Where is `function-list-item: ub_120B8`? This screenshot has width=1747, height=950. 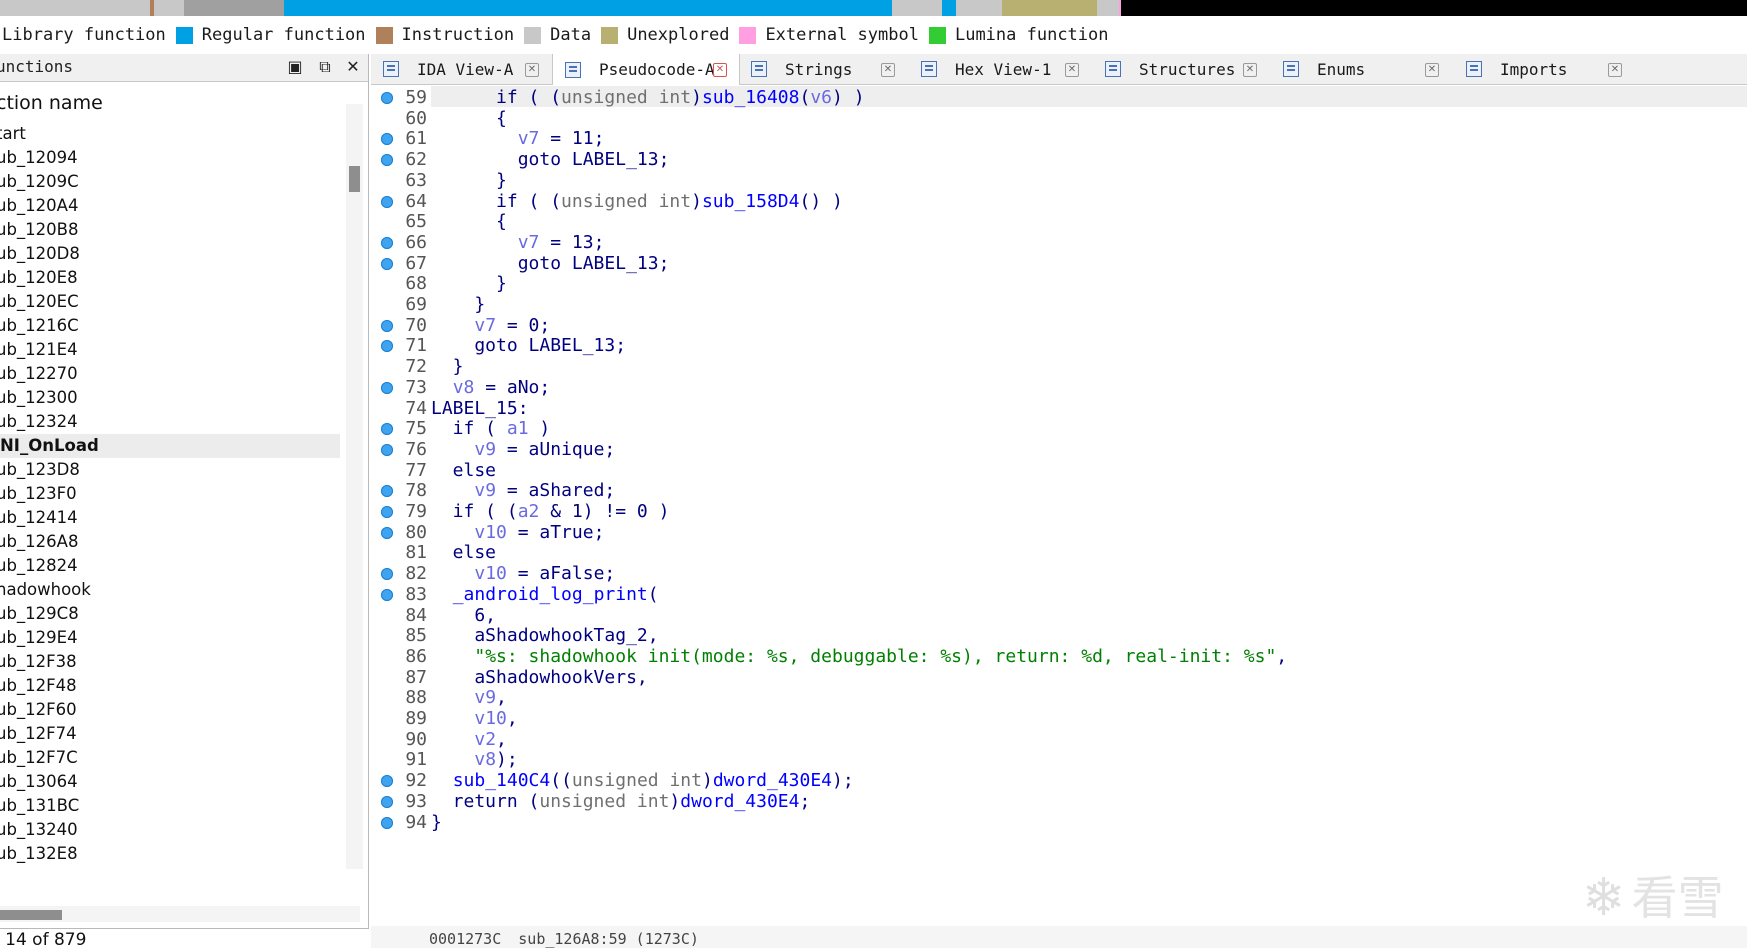
function-list-item: ub_120B8 is located at coordinates (170, 230).